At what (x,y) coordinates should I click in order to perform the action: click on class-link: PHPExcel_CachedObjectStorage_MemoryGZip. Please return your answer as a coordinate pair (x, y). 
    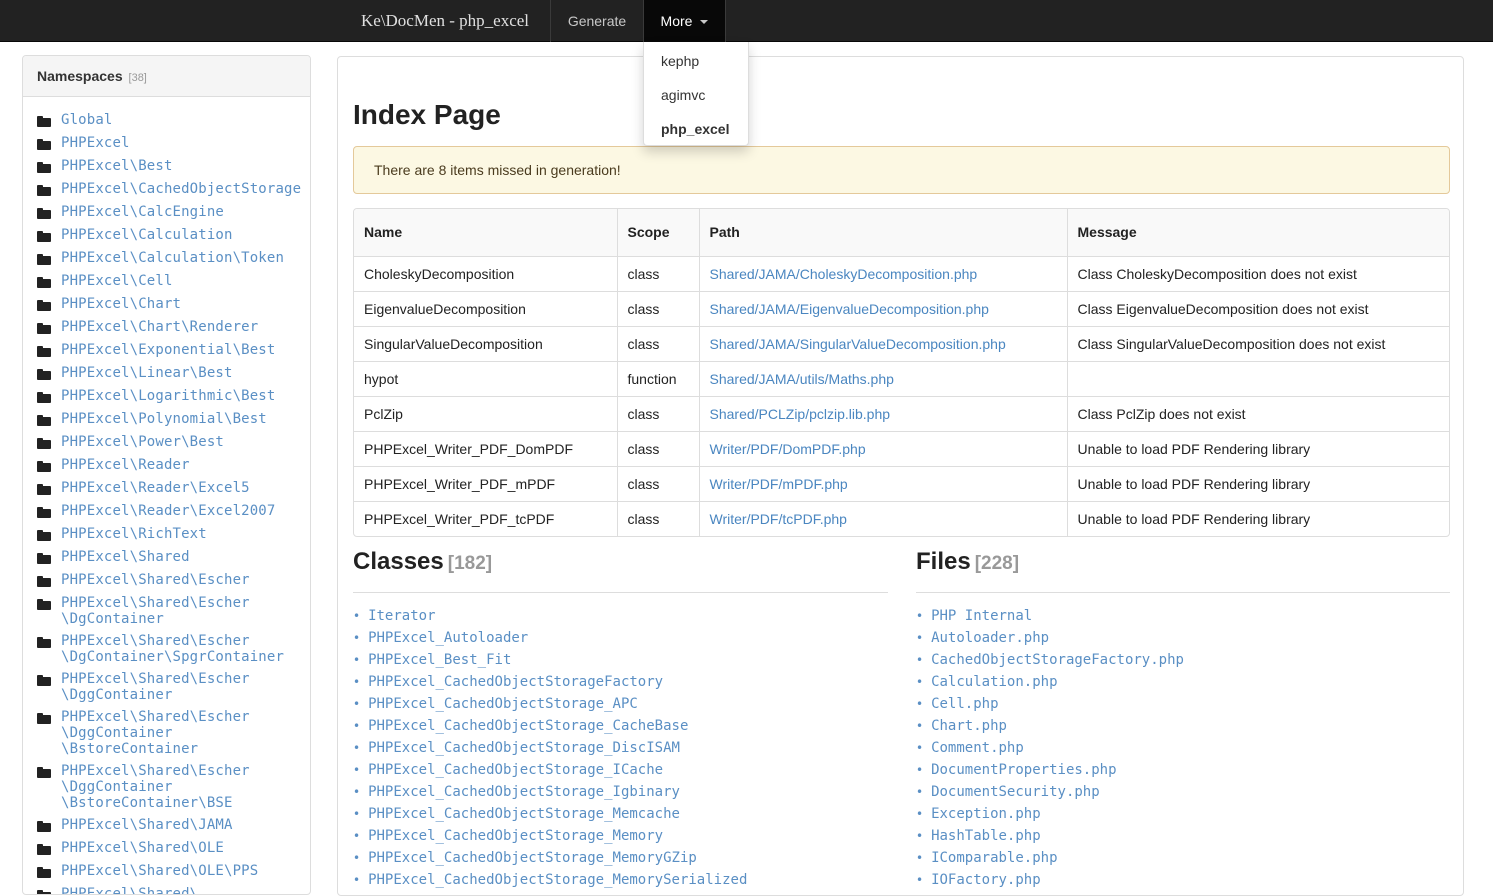
    Looking at the image, I should click on (532, 858).